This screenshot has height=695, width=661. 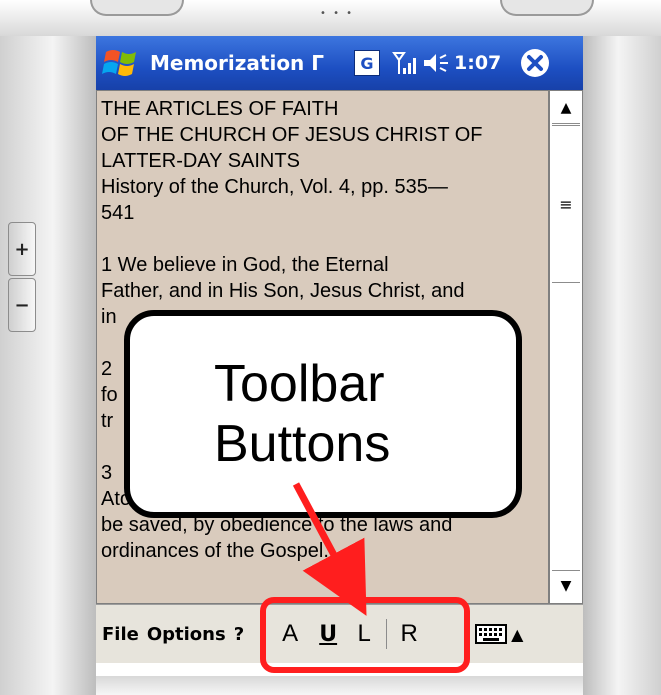 What do you see at coordinates (566, 204) in the screenshot?
I see `scroll-thumb: ≡` at bounding box center [566, 204].